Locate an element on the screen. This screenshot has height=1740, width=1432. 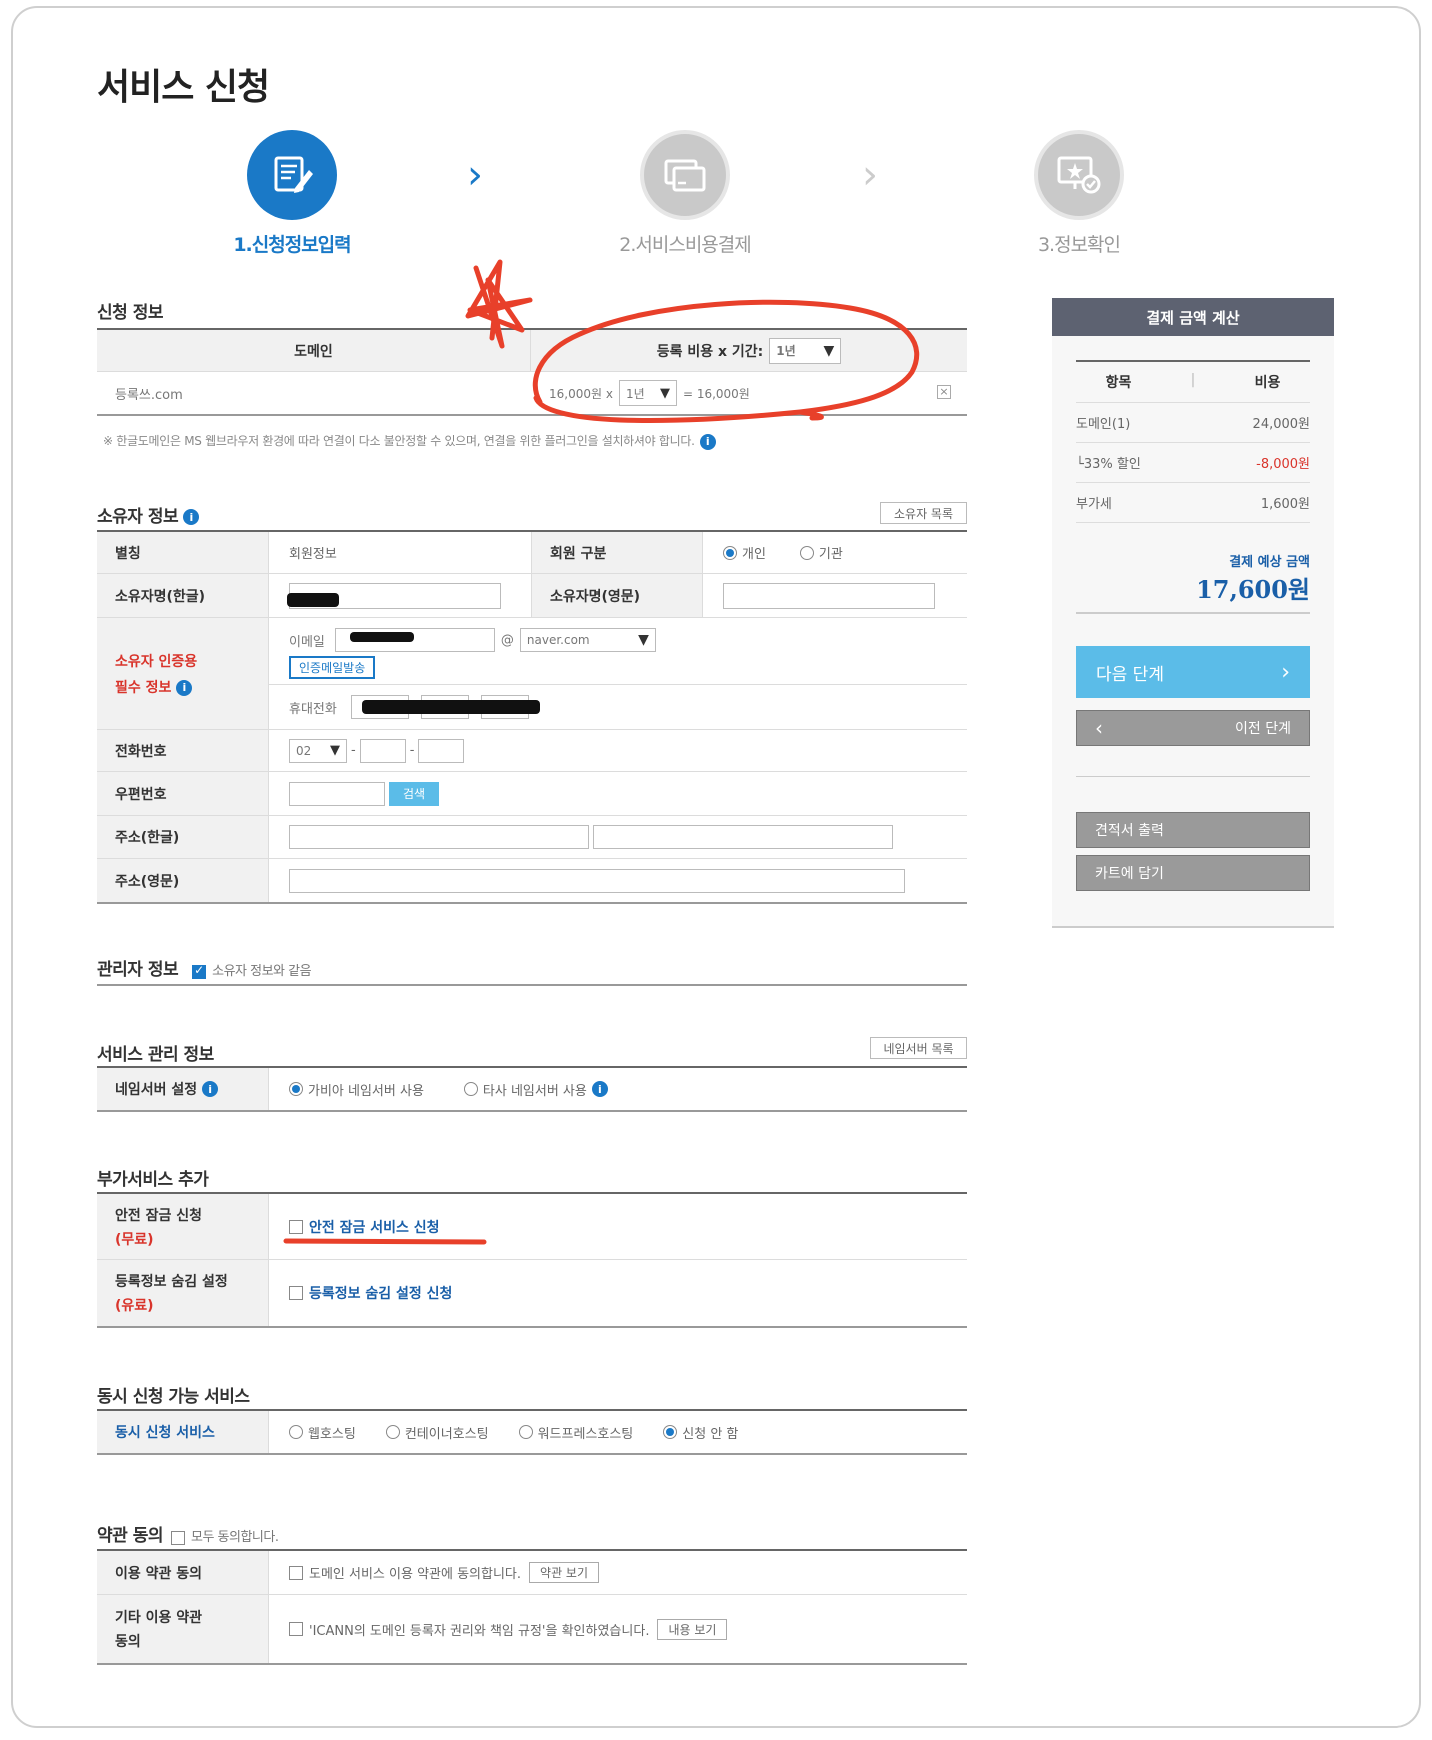
ns-other-radio is located at coordinates (470, 1089).